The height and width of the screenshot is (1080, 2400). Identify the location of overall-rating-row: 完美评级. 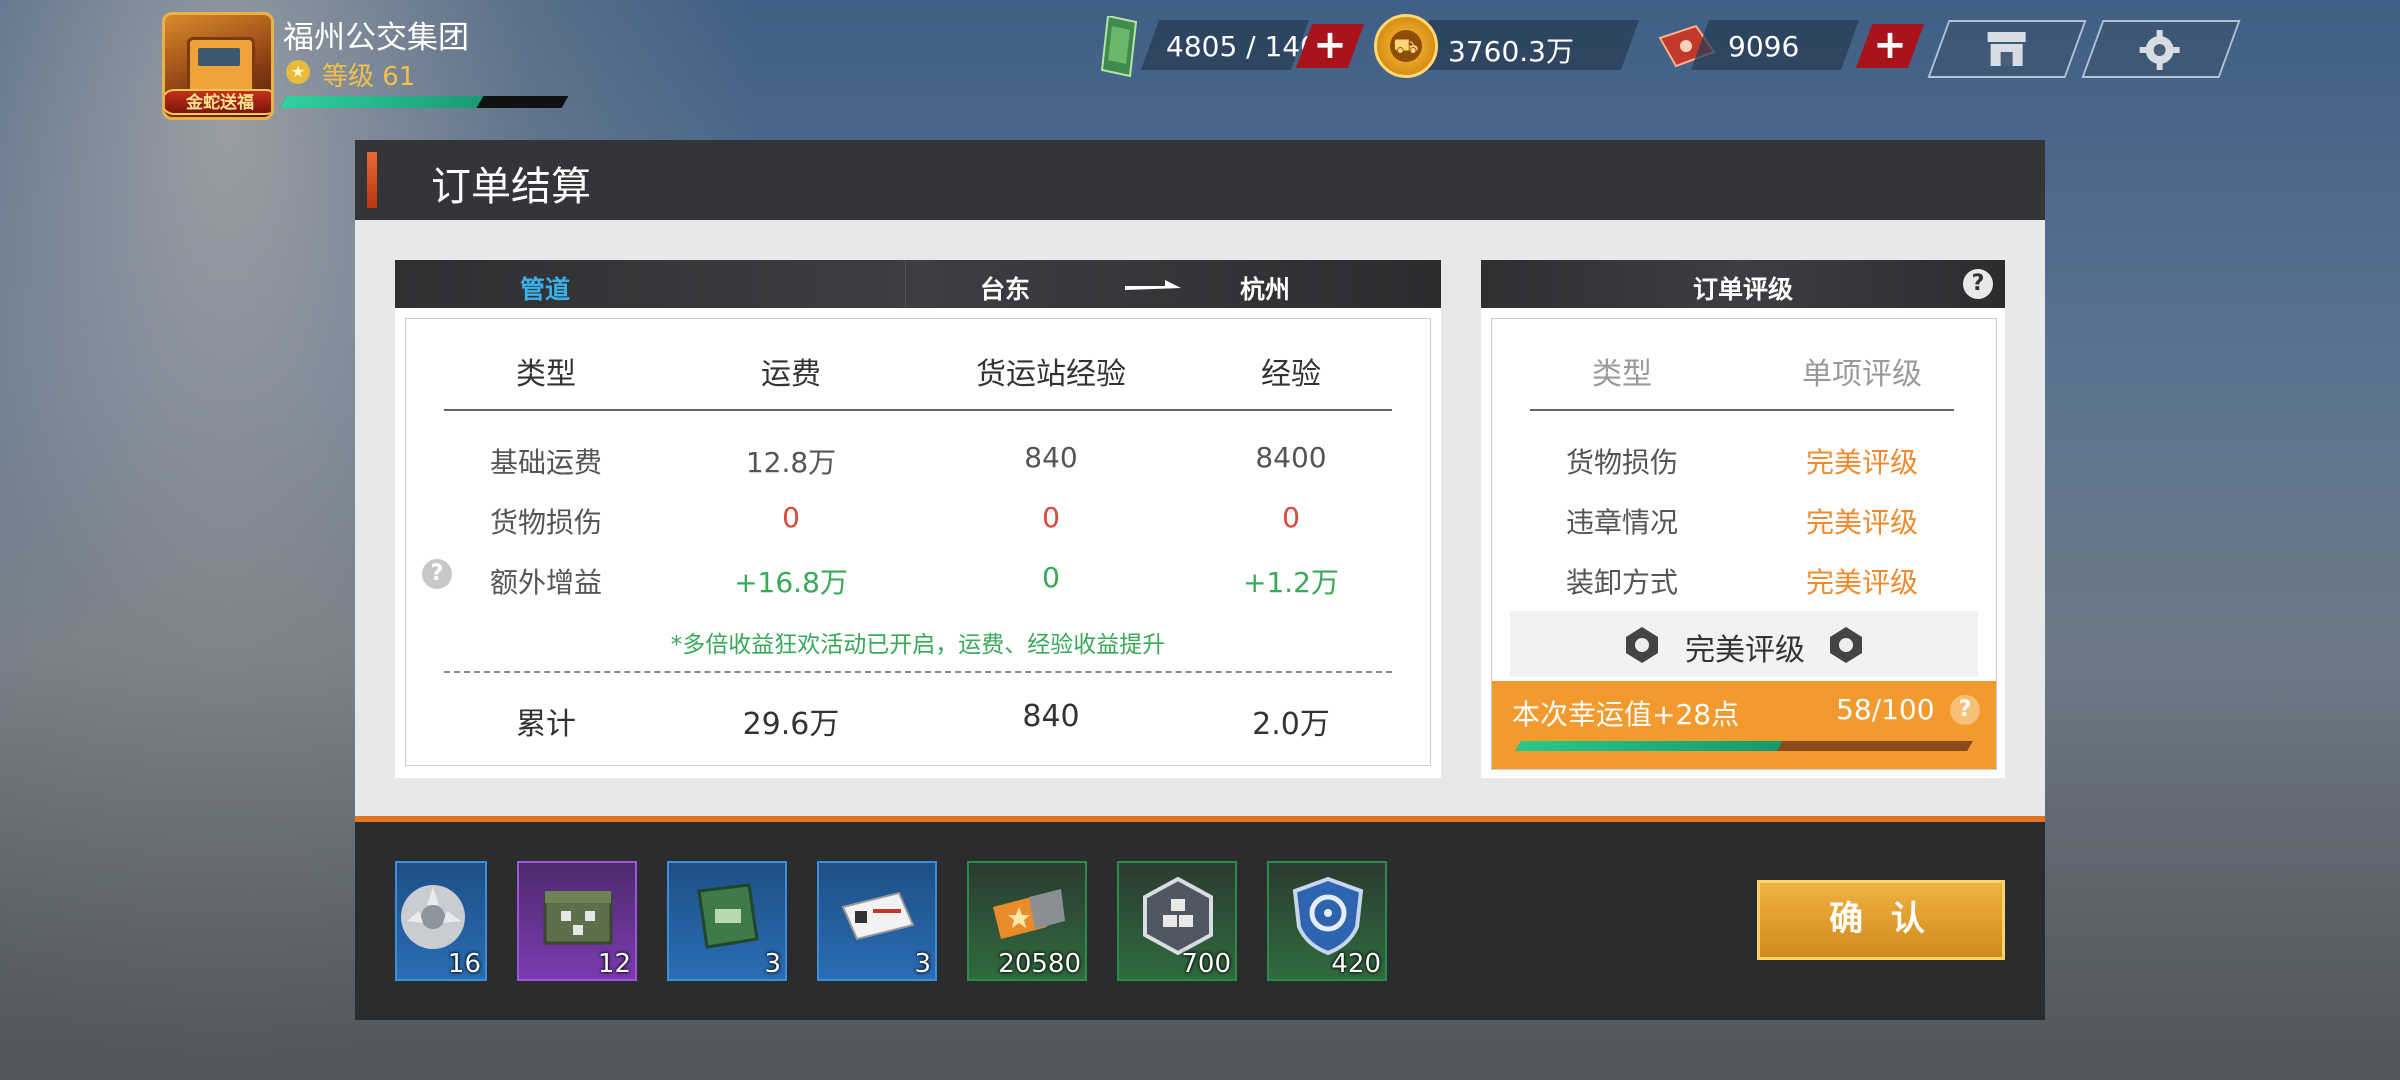
(1744, 644).